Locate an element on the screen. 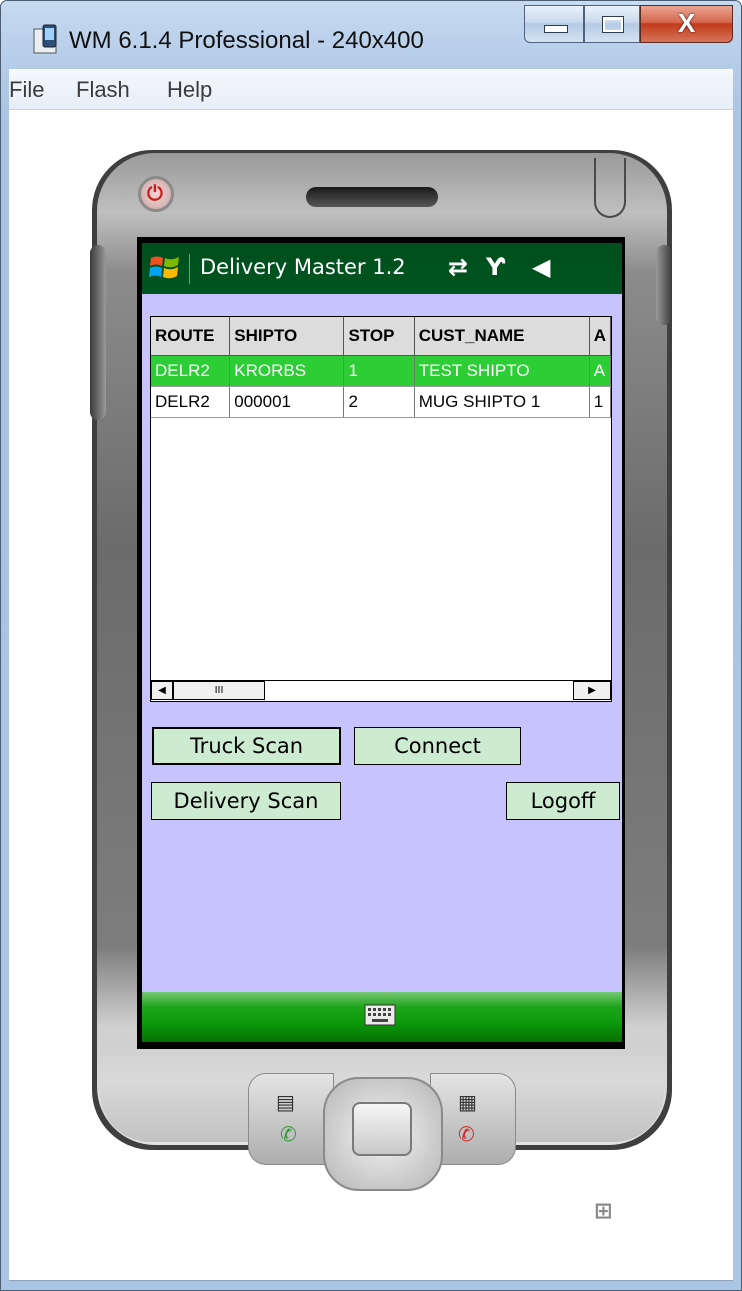  cell-cust-name: TEST SHIPTO is located at coordinates (502, 371).